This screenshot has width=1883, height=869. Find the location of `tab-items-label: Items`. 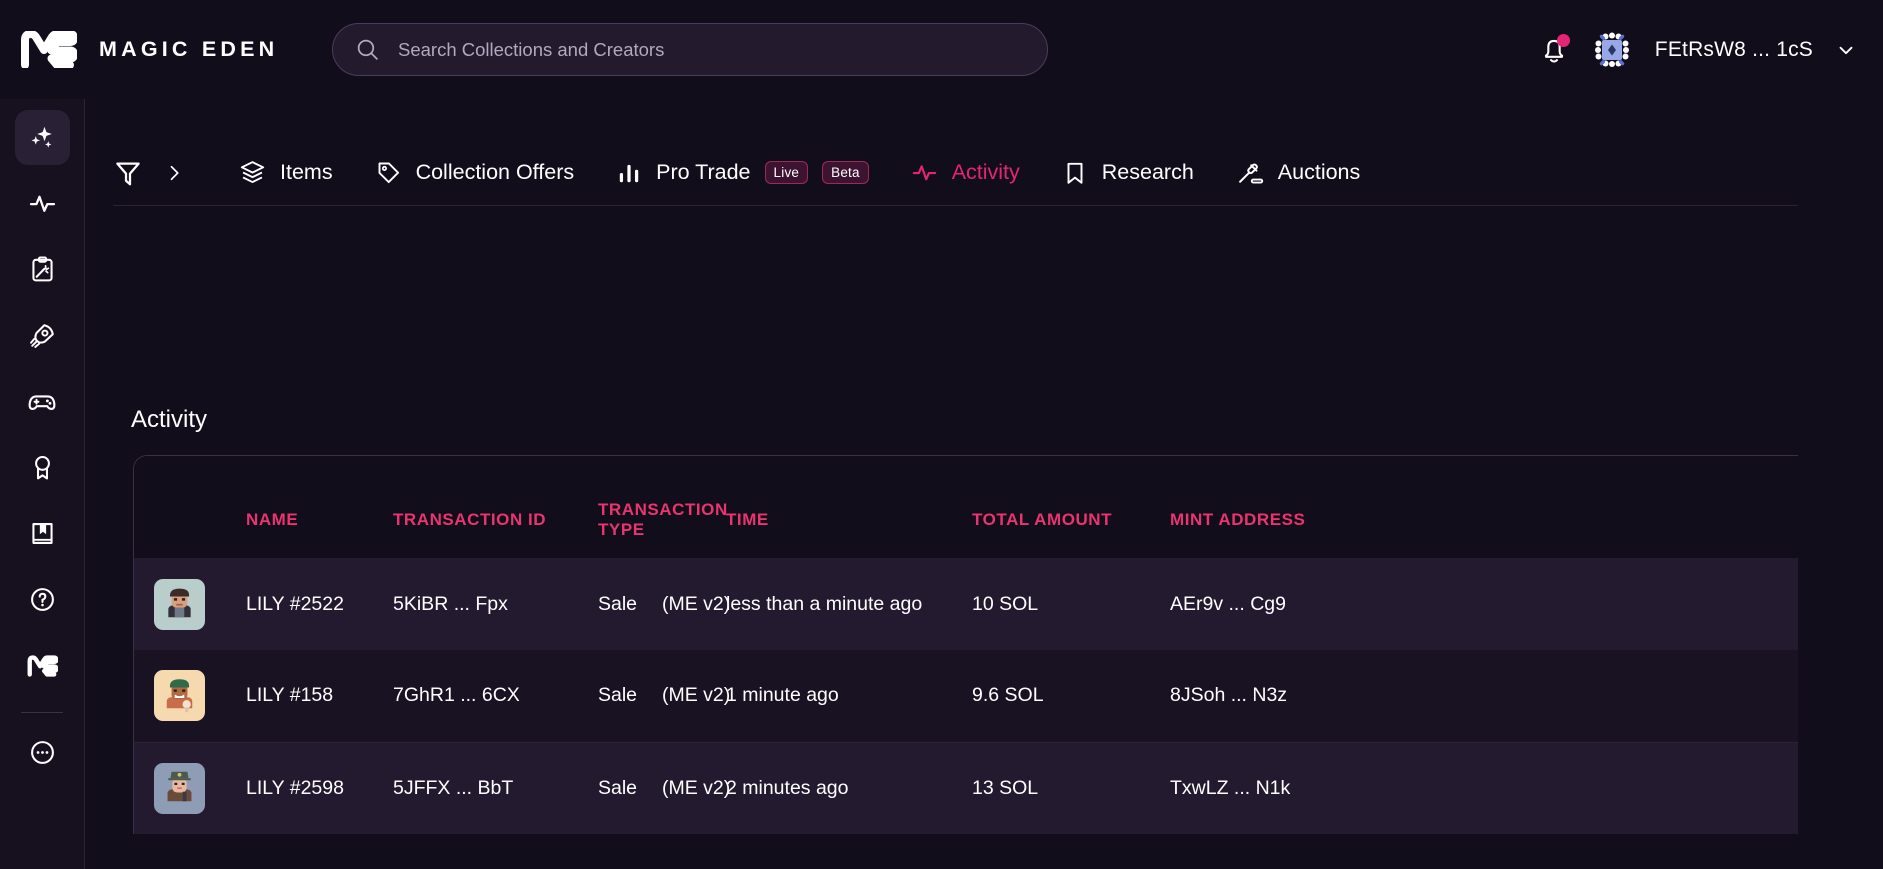

tab-items-label: Items is located at coordinates (306, 172).